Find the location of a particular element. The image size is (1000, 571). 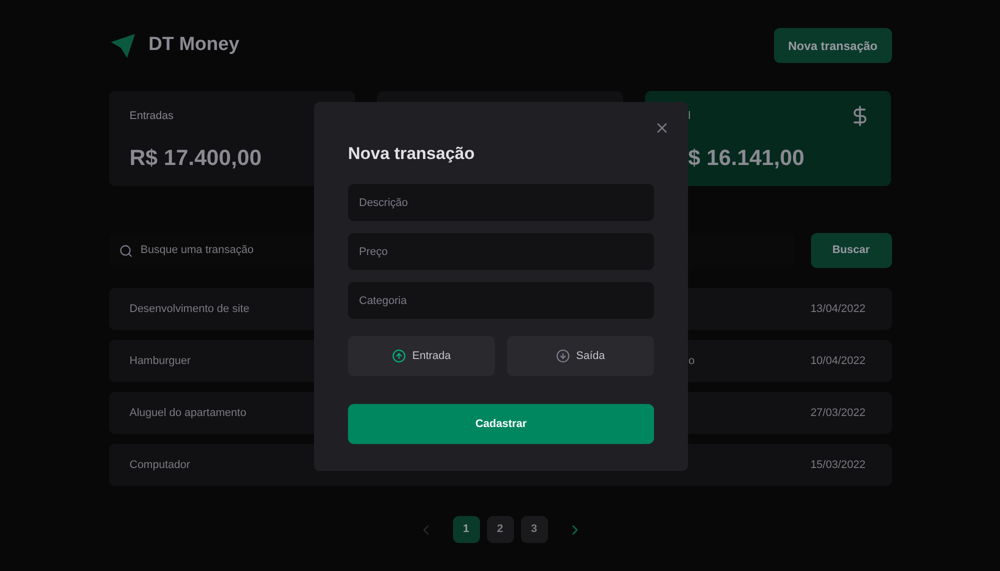

transaction-type-button: Entrada is located at coordinates (421, 356).